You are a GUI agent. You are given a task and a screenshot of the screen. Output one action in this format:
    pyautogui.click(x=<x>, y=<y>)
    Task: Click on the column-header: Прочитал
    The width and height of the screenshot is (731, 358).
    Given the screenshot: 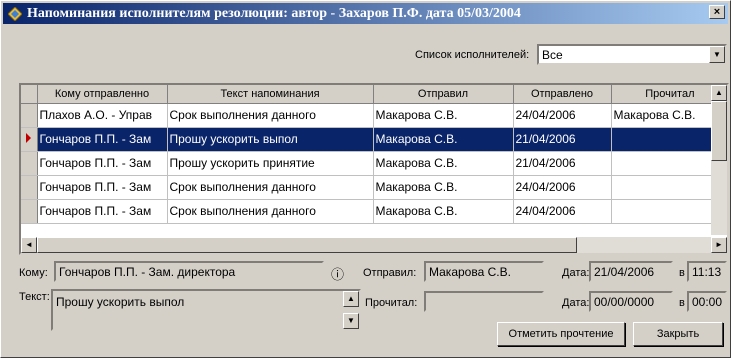 What is the action you would take?
    pyautogui.click(x=662, y=94)
    